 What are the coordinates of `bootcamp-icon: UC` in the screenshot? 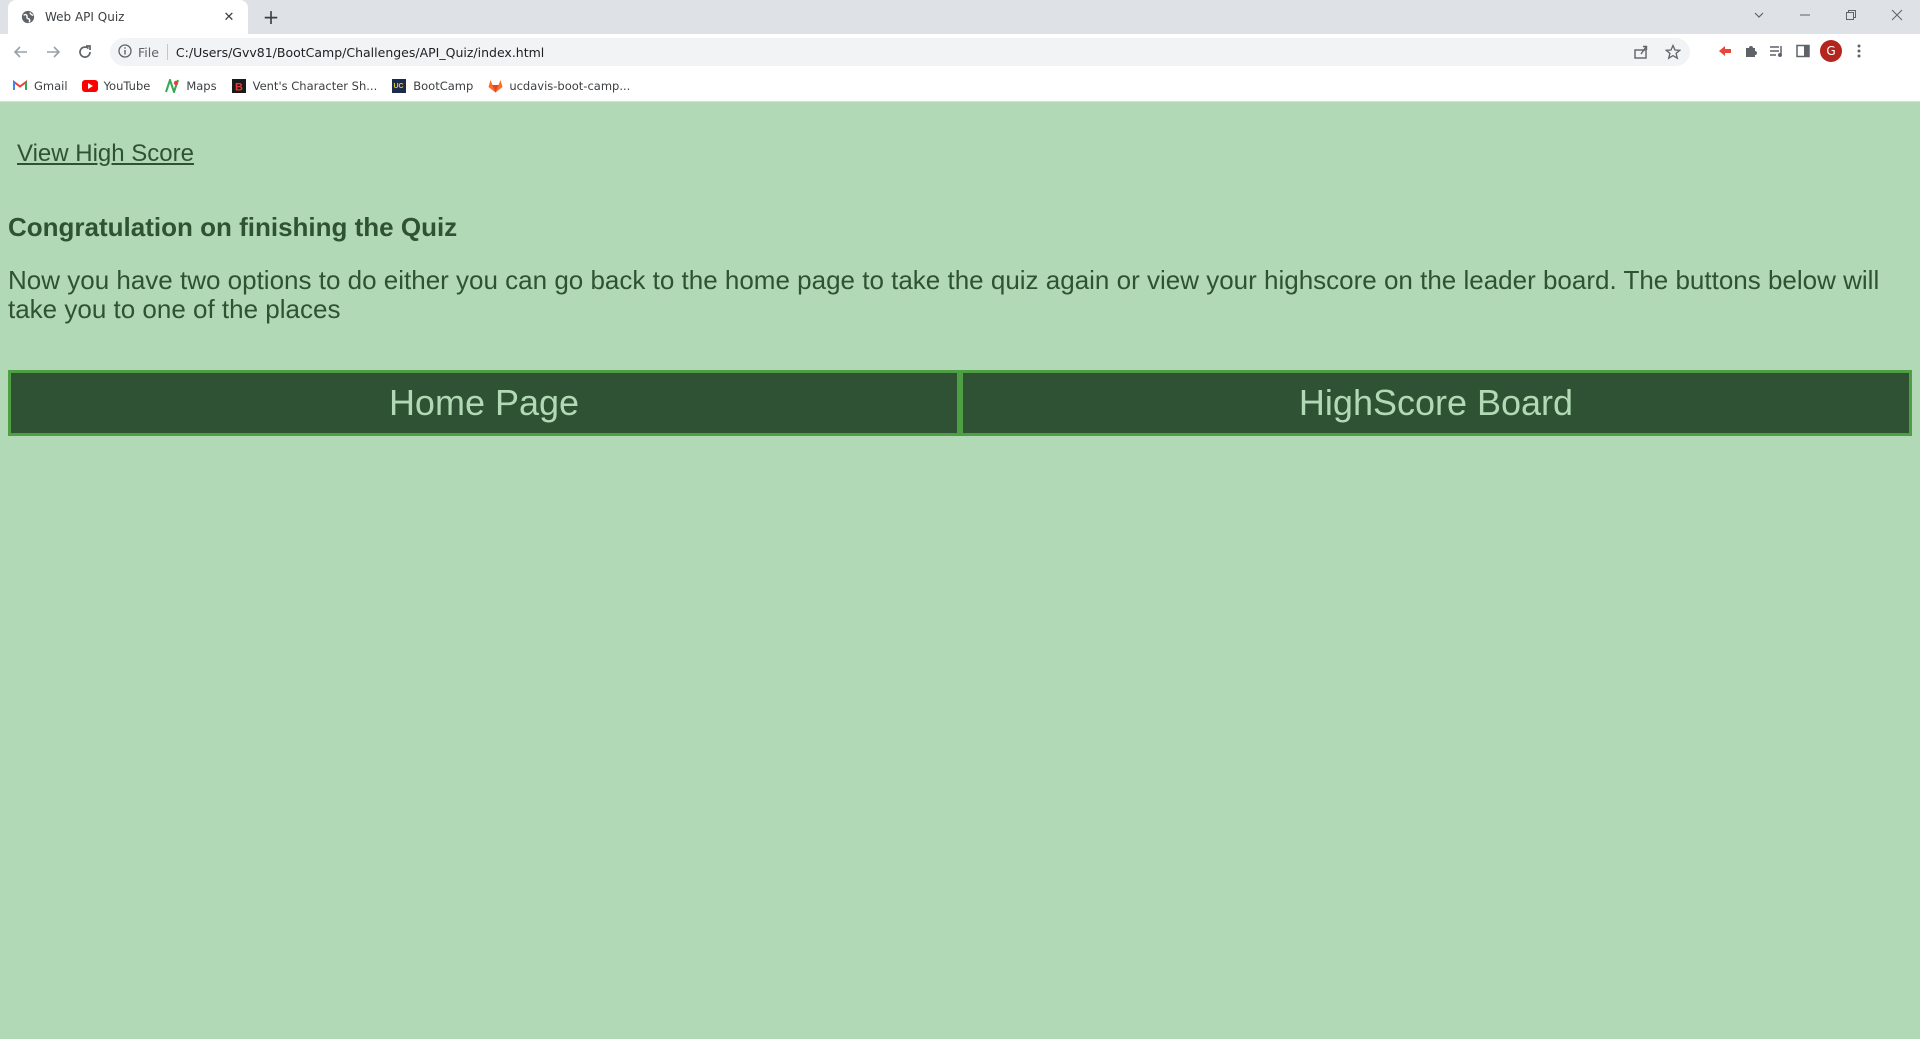 It's located at (399, 86).